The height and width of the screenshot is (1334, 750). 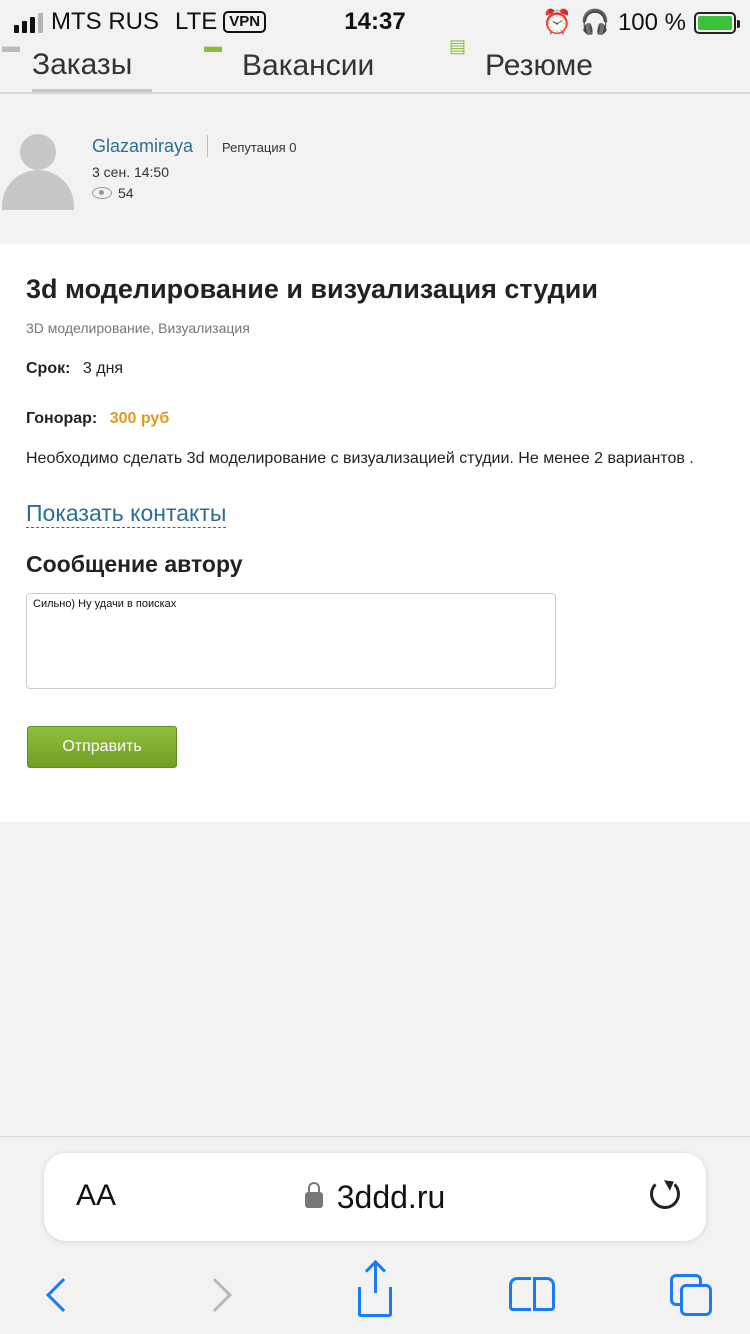 What do you see at coordinates (138, 328) in the screenshot?
I see `order-categories: 3D моделирование, Визуализация` at bounding box center [138, 328].